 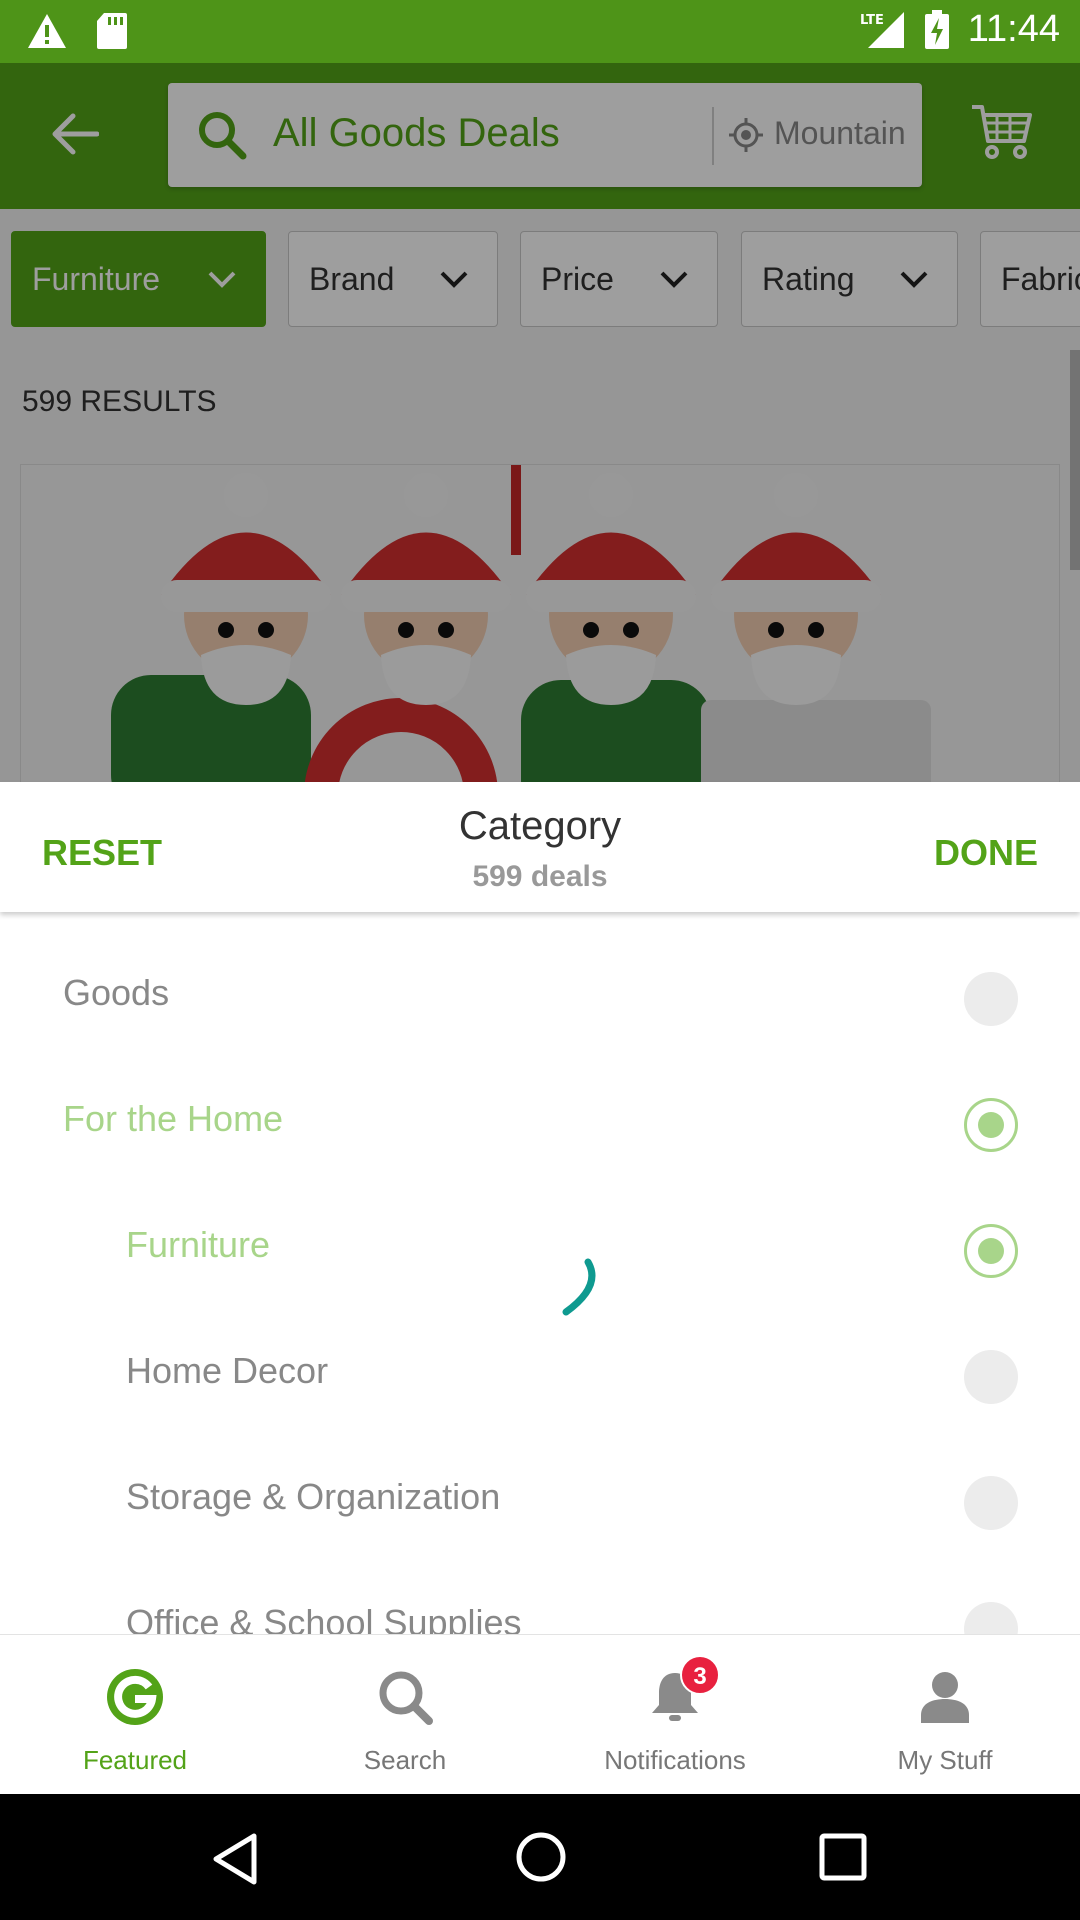 I want to click on back-triangle-icon, so click(x=235, y=1859).